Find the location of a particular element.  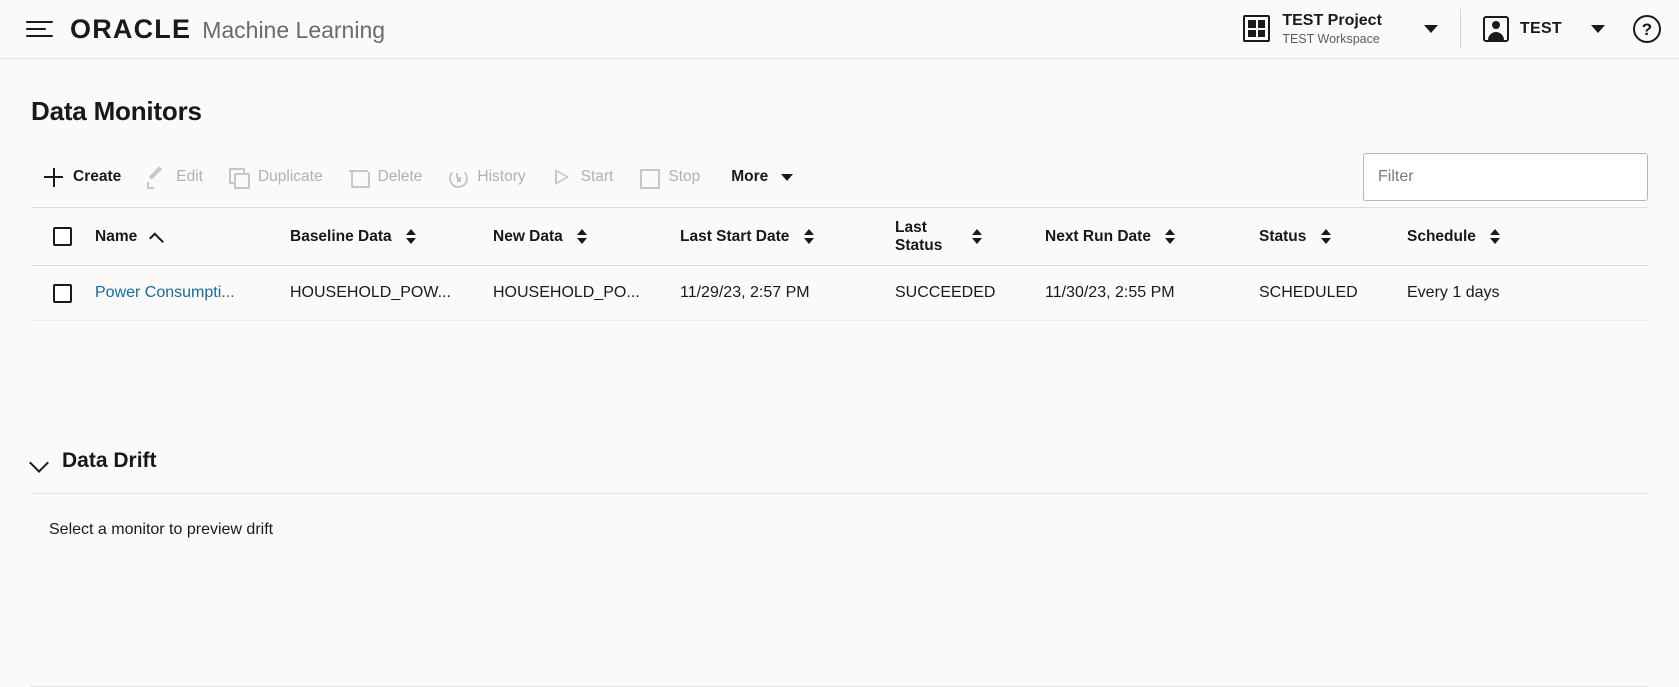

user-name-label: TEST is located at coordinates (1540, 28).